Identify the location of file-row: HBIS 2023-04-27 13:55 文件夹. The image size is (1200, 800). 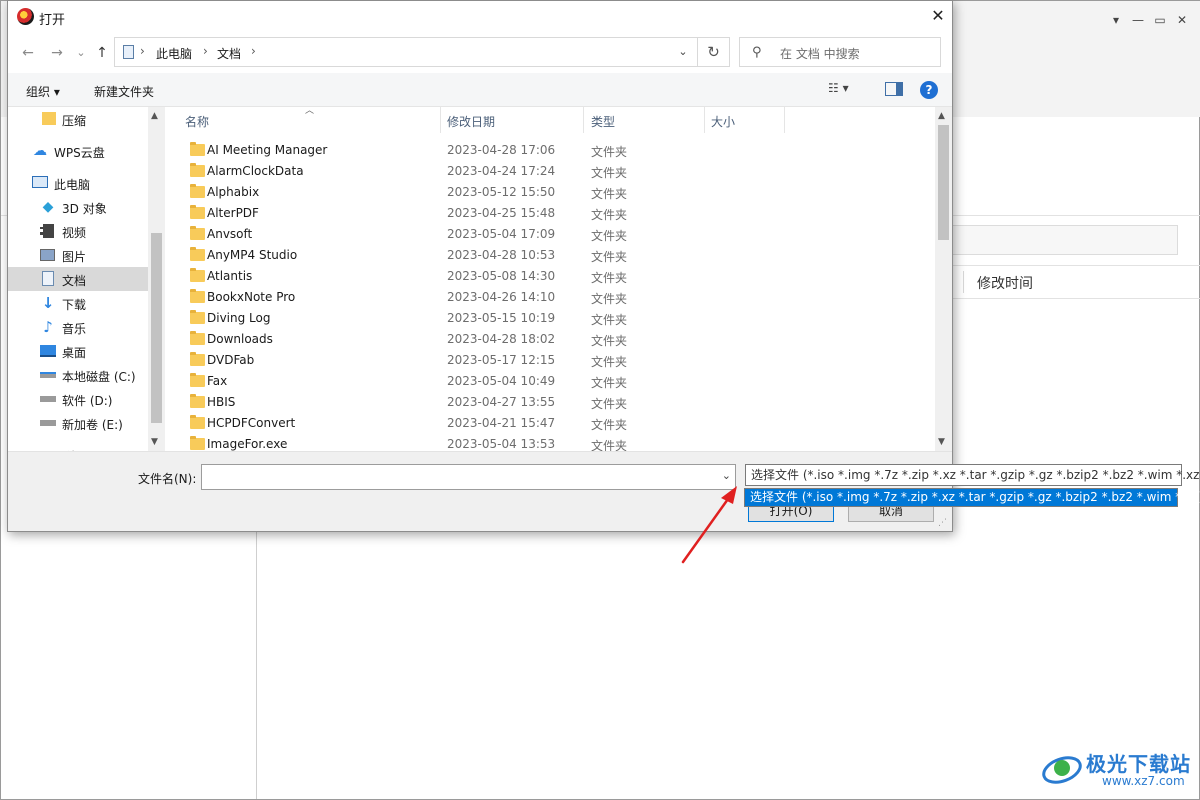
(550, 402).